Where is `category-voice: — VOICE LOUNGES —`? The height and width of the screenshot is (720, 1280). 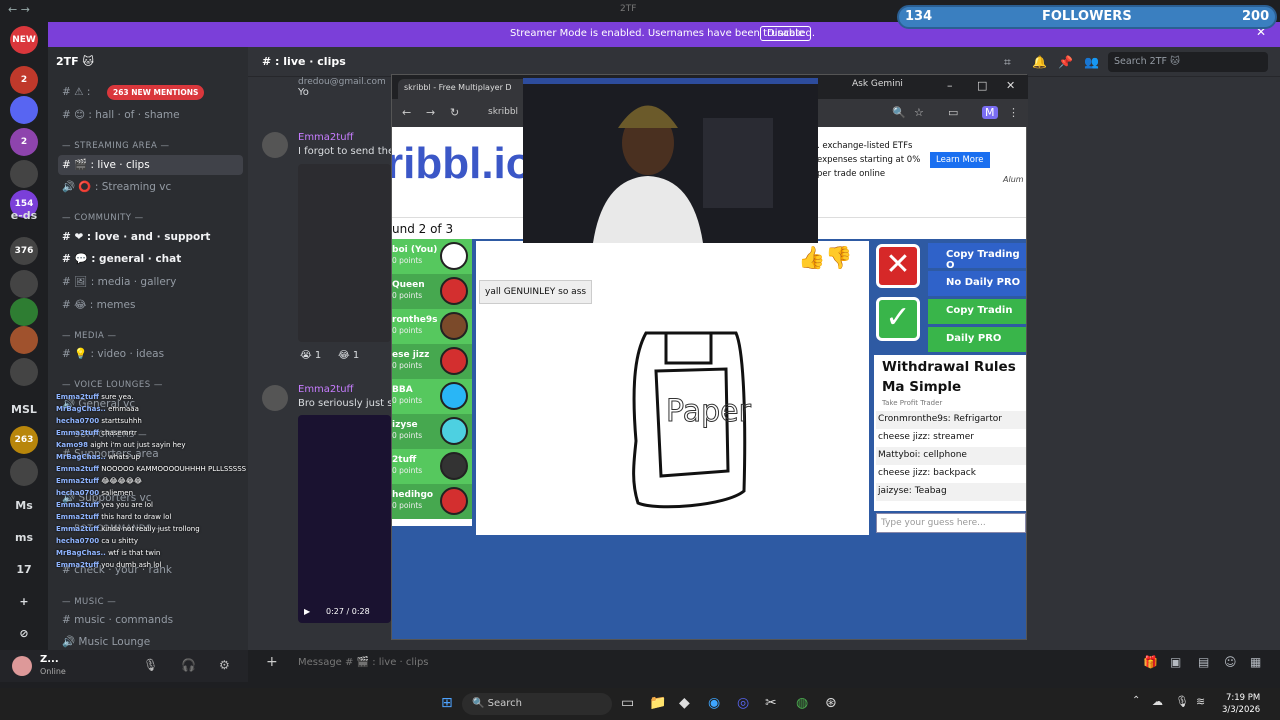
category-voice: — VOICE LOUNGES — is located at coordinates (112, 385).